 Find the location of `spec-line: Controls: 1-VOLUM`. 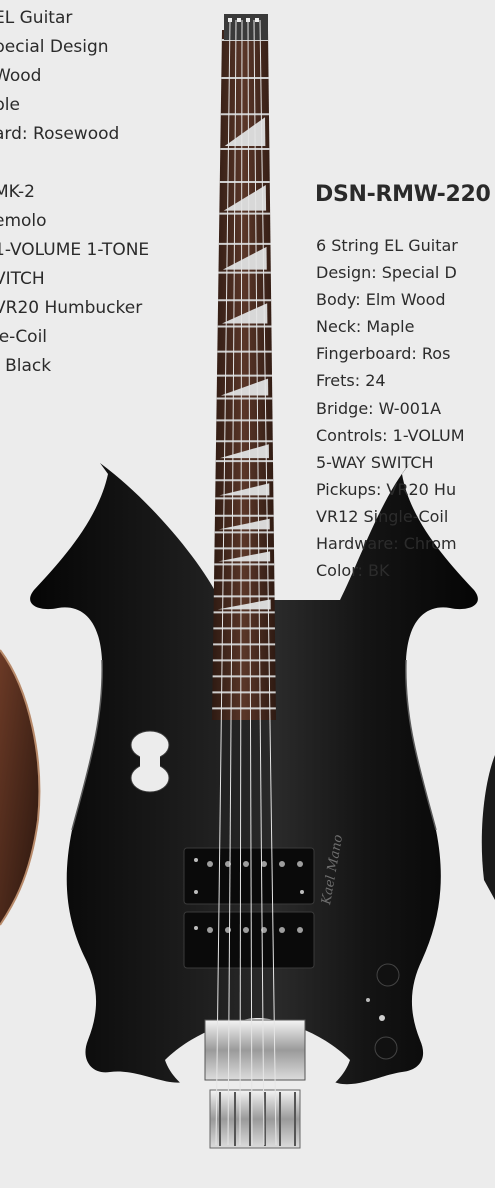

spec-line: Controls: 1-VOLUM is located at coordinates (390, 435).